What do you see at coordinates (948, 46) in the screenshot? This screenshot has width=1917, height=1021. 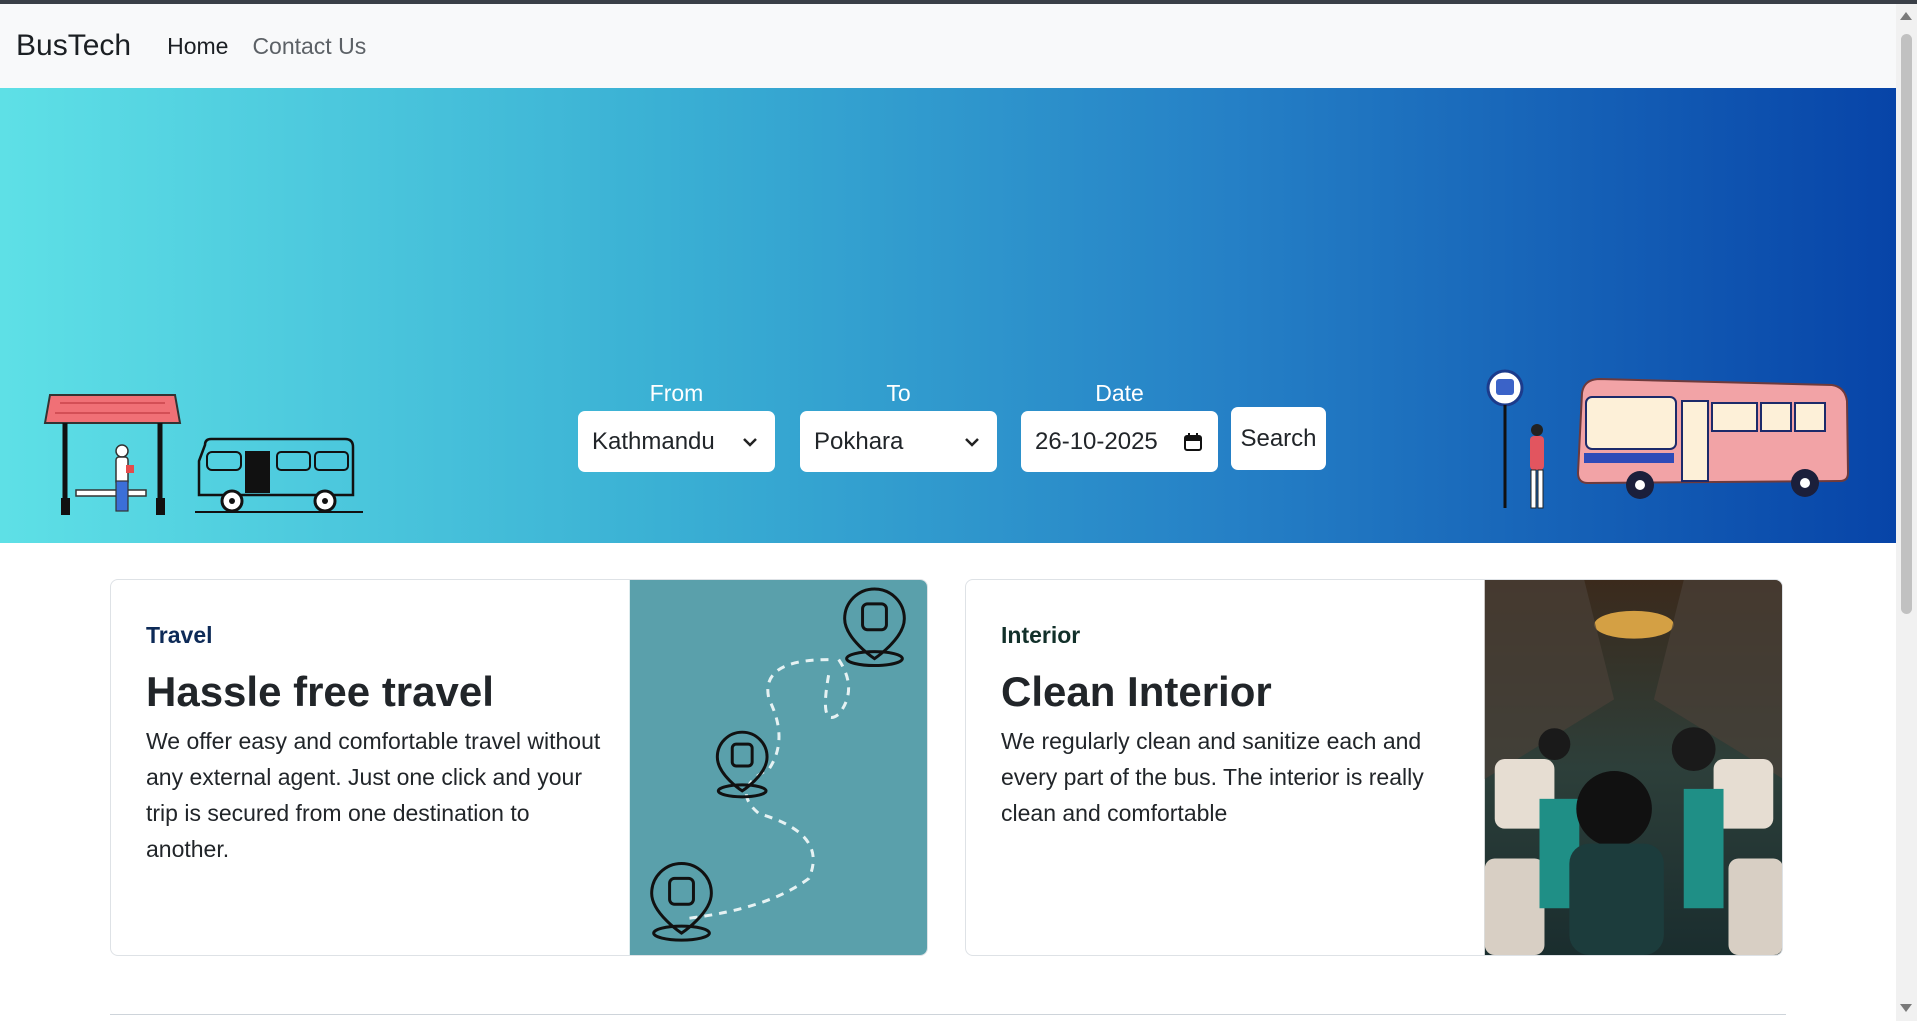 I see `navbar: BusTech Home Contact Us` at bounding box center [948, 46].